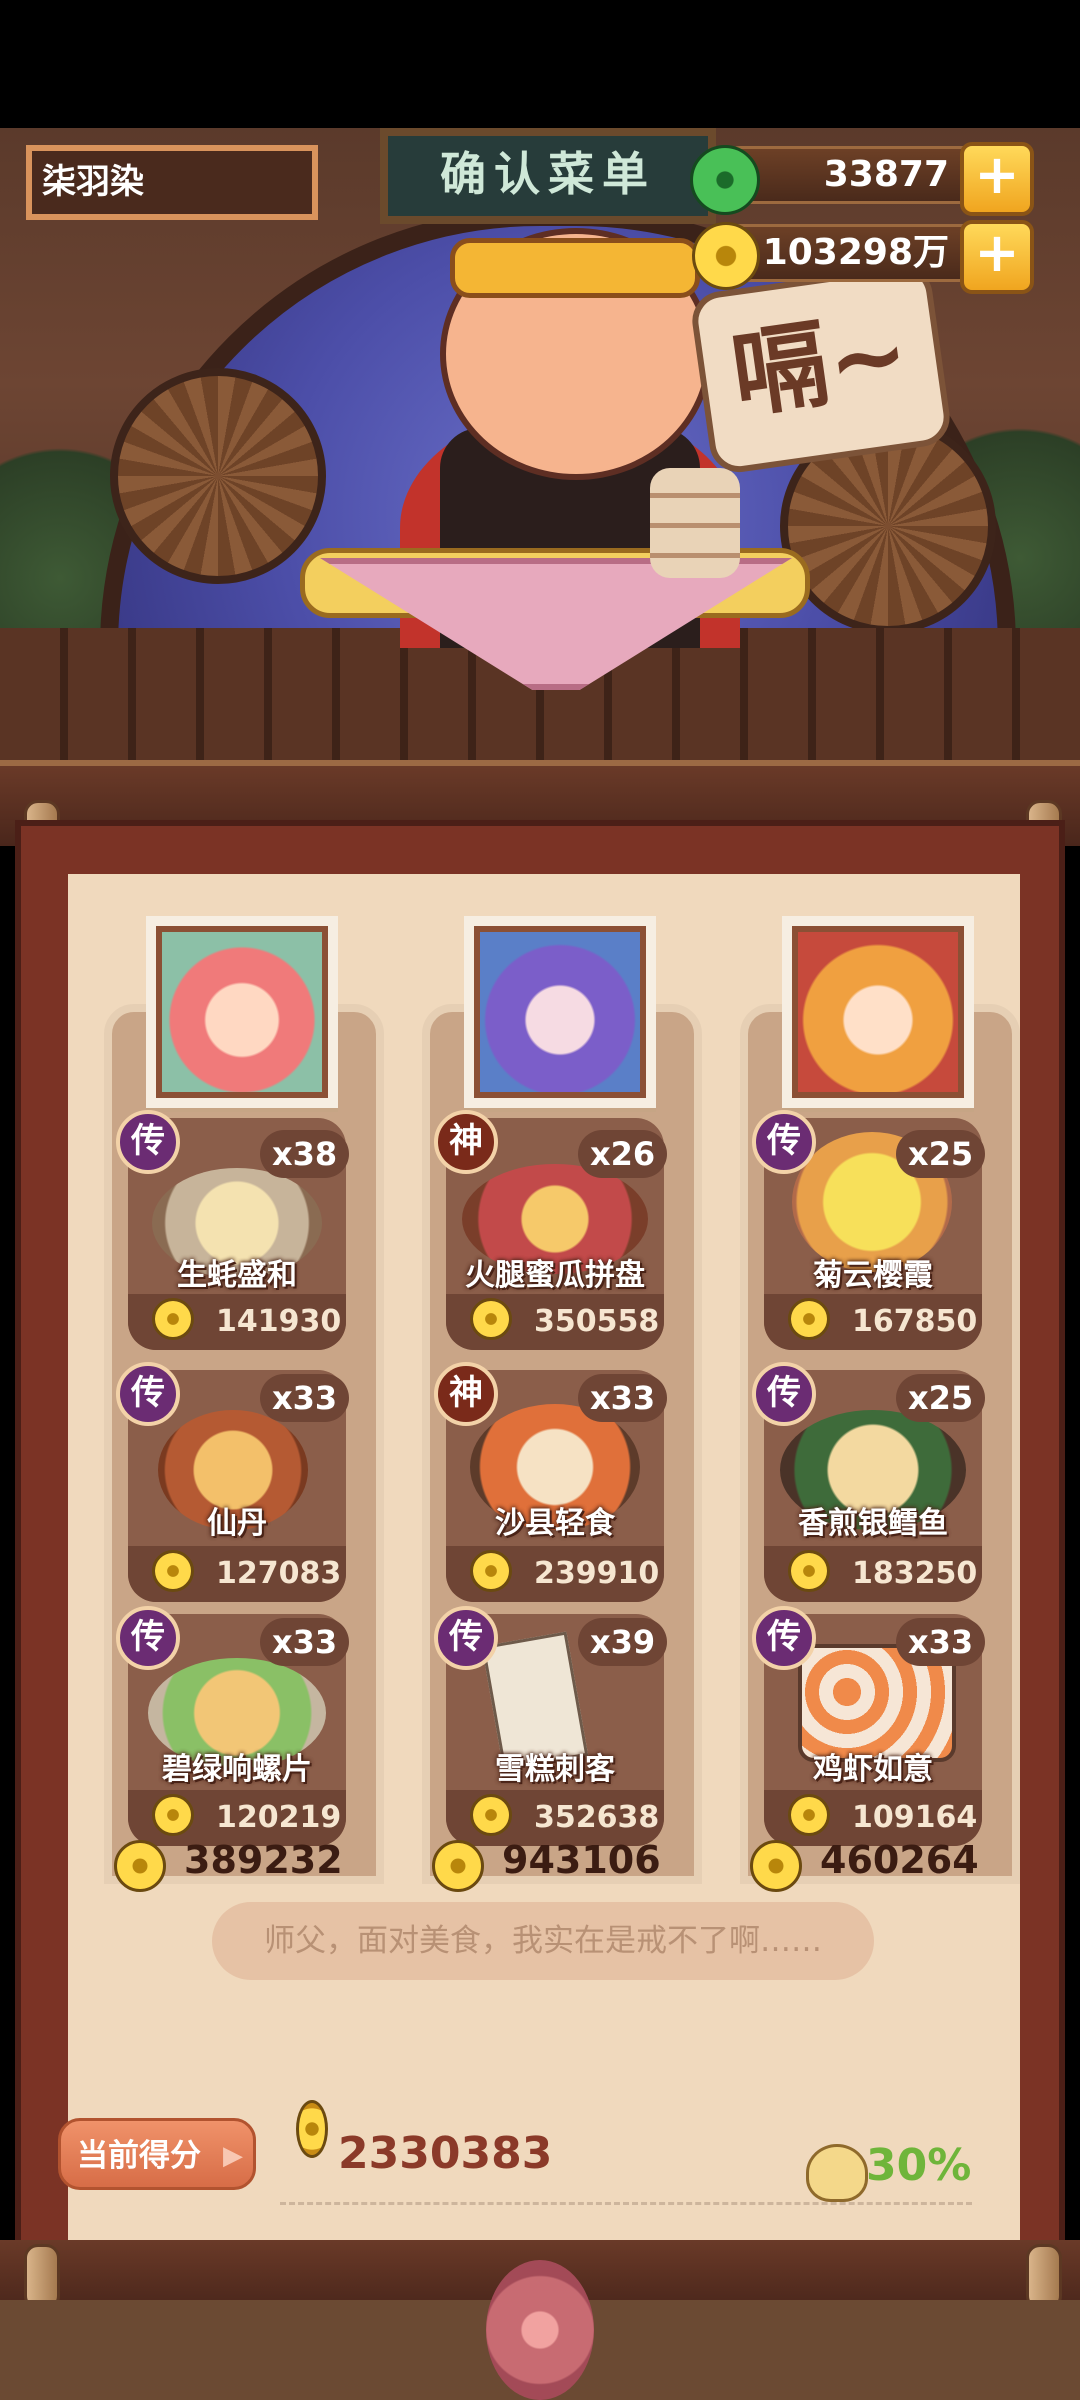 This screenshot has height=2400, width=1080. What do you see at coordinates (305, 1154) in the screenshot?
I see `dish-count: x38` at bounding box center [305, 1154].